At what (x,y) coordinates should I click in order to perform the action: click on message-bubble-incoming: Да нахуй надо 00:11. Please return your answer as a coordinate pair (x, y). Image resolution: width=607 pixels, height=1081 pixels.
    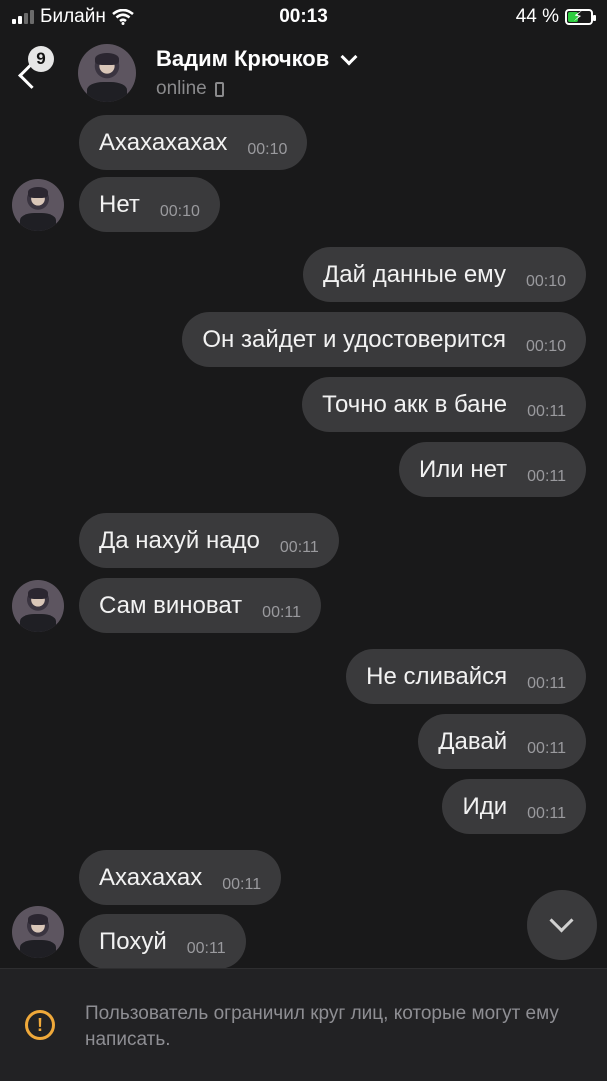
    Looking at the image, I should click on (209, 540).